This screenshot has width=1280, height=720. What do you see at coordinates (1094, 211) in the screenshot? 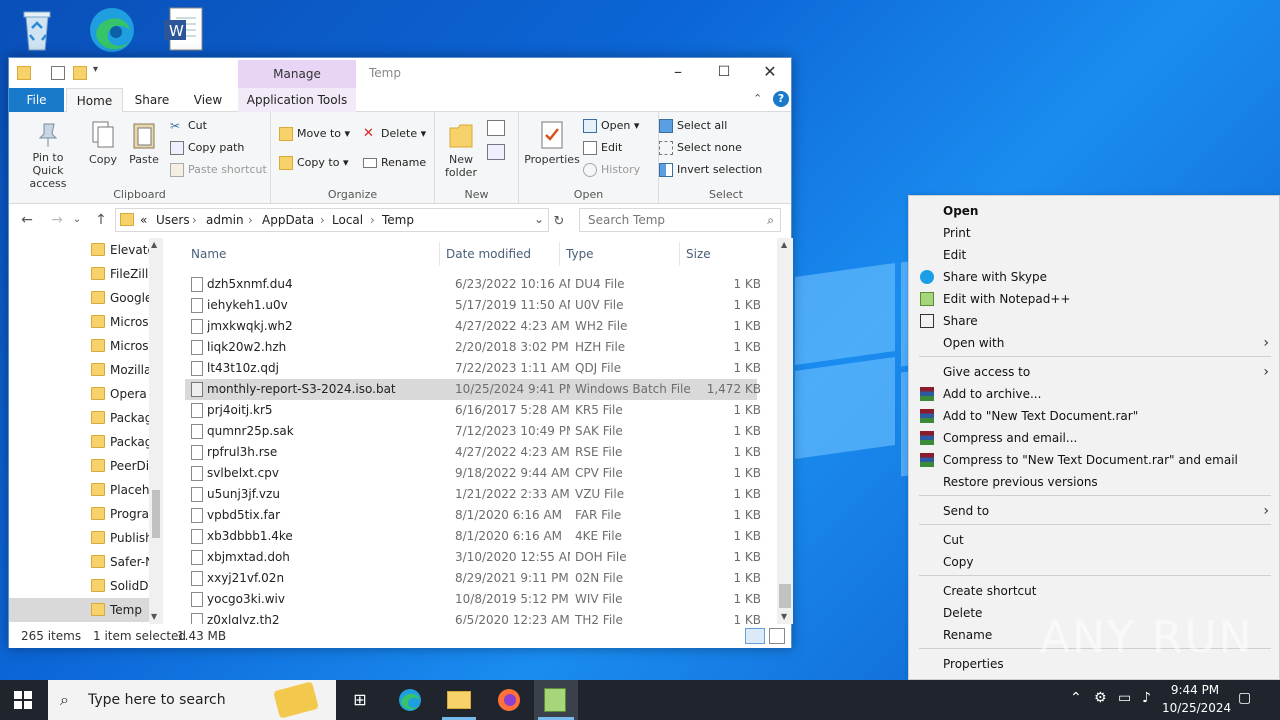
I see `menu-open: Open` at bounding box center [1094, 211].